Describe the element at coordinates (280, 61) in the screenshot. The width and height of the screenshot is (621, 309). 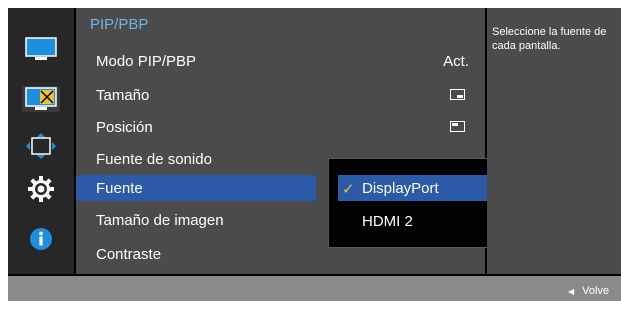
I see `menu-item-pip-pbp-mode: Modo PIP/PBP Act.` at that location.